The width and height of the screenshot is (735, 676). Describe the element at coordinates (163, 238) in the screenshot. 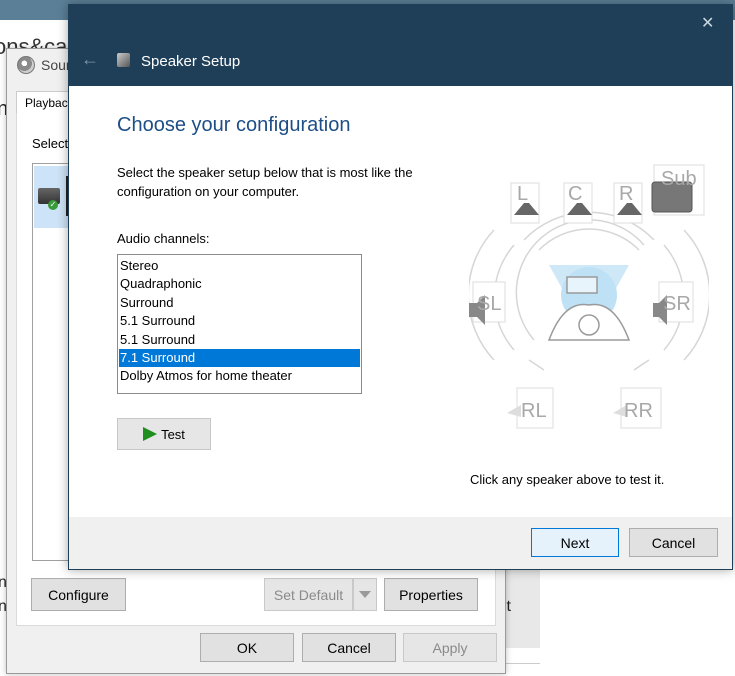

I see `audio-channels-label: Audio channels:` at that location.